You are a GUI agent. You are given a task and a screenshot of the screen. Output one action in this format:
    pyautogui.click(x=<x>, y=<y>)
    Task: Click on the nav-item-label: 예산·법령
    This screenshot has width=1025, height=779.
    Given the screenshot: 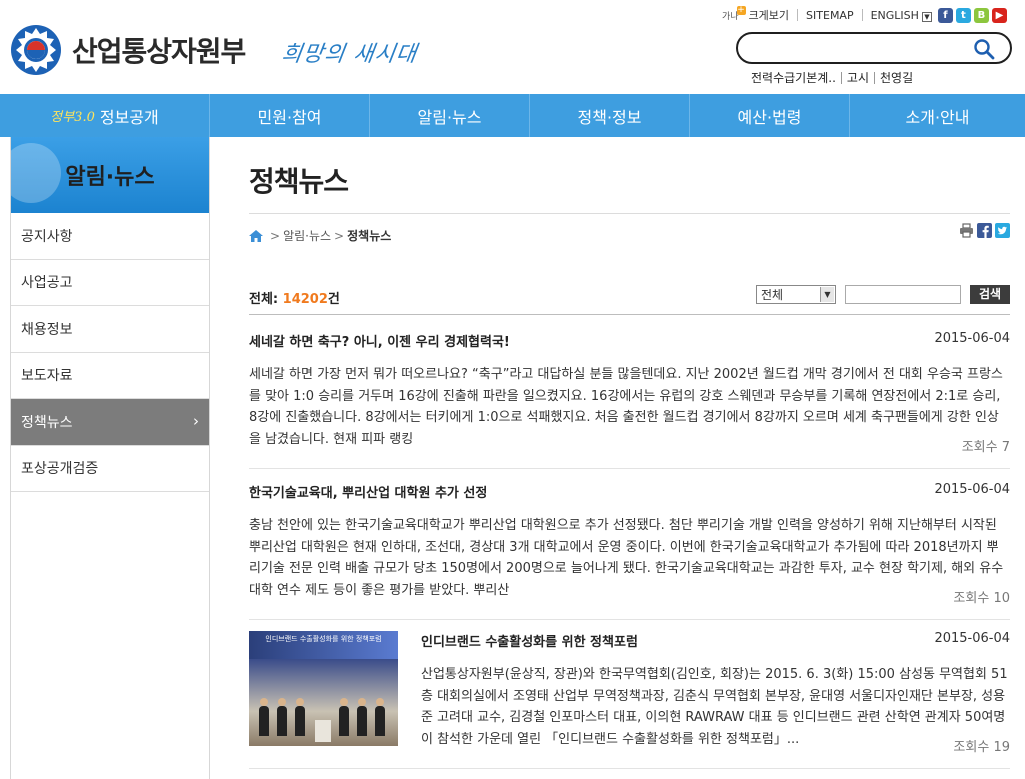 What is the action you would take?
    pyautogui.click(x=769, y=117)
    